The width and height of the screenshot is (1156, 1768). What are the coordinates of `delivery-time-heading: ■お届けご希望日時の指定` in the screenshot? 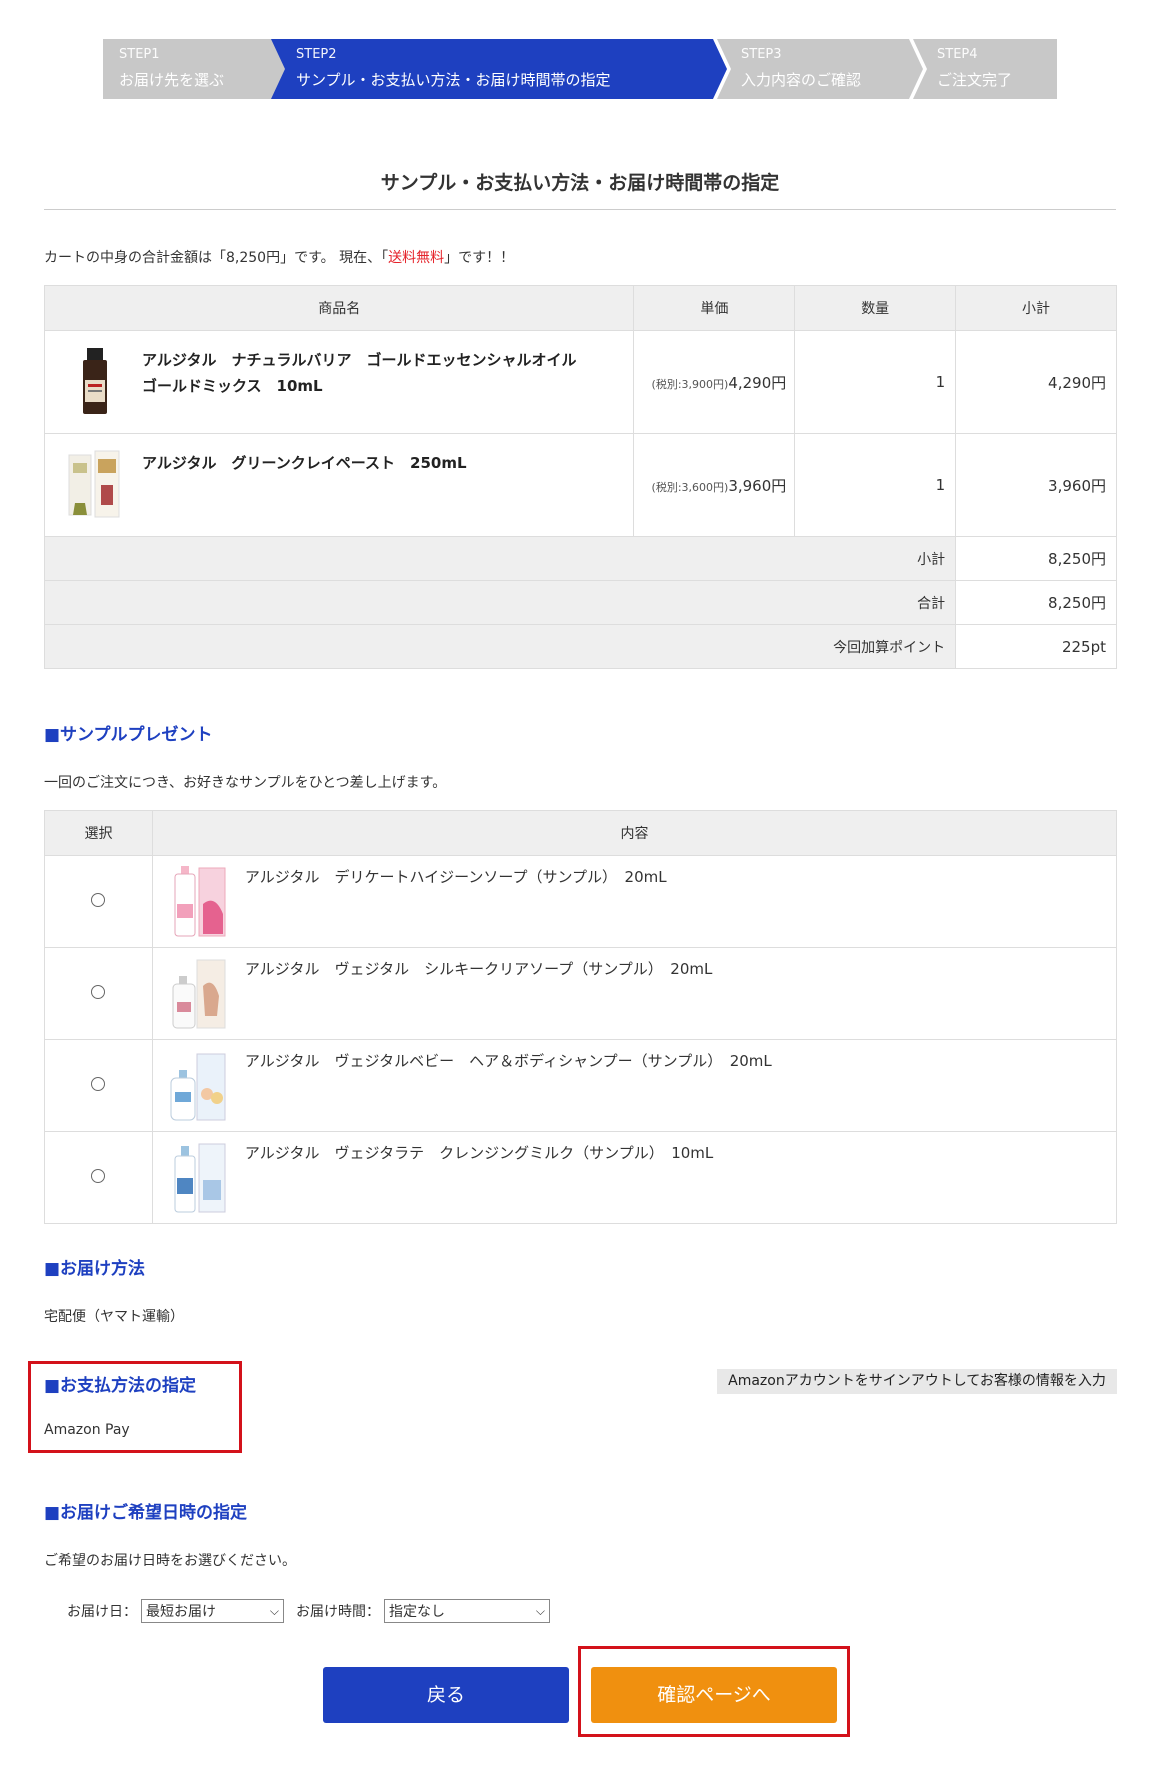 It's located at (146, 1513).